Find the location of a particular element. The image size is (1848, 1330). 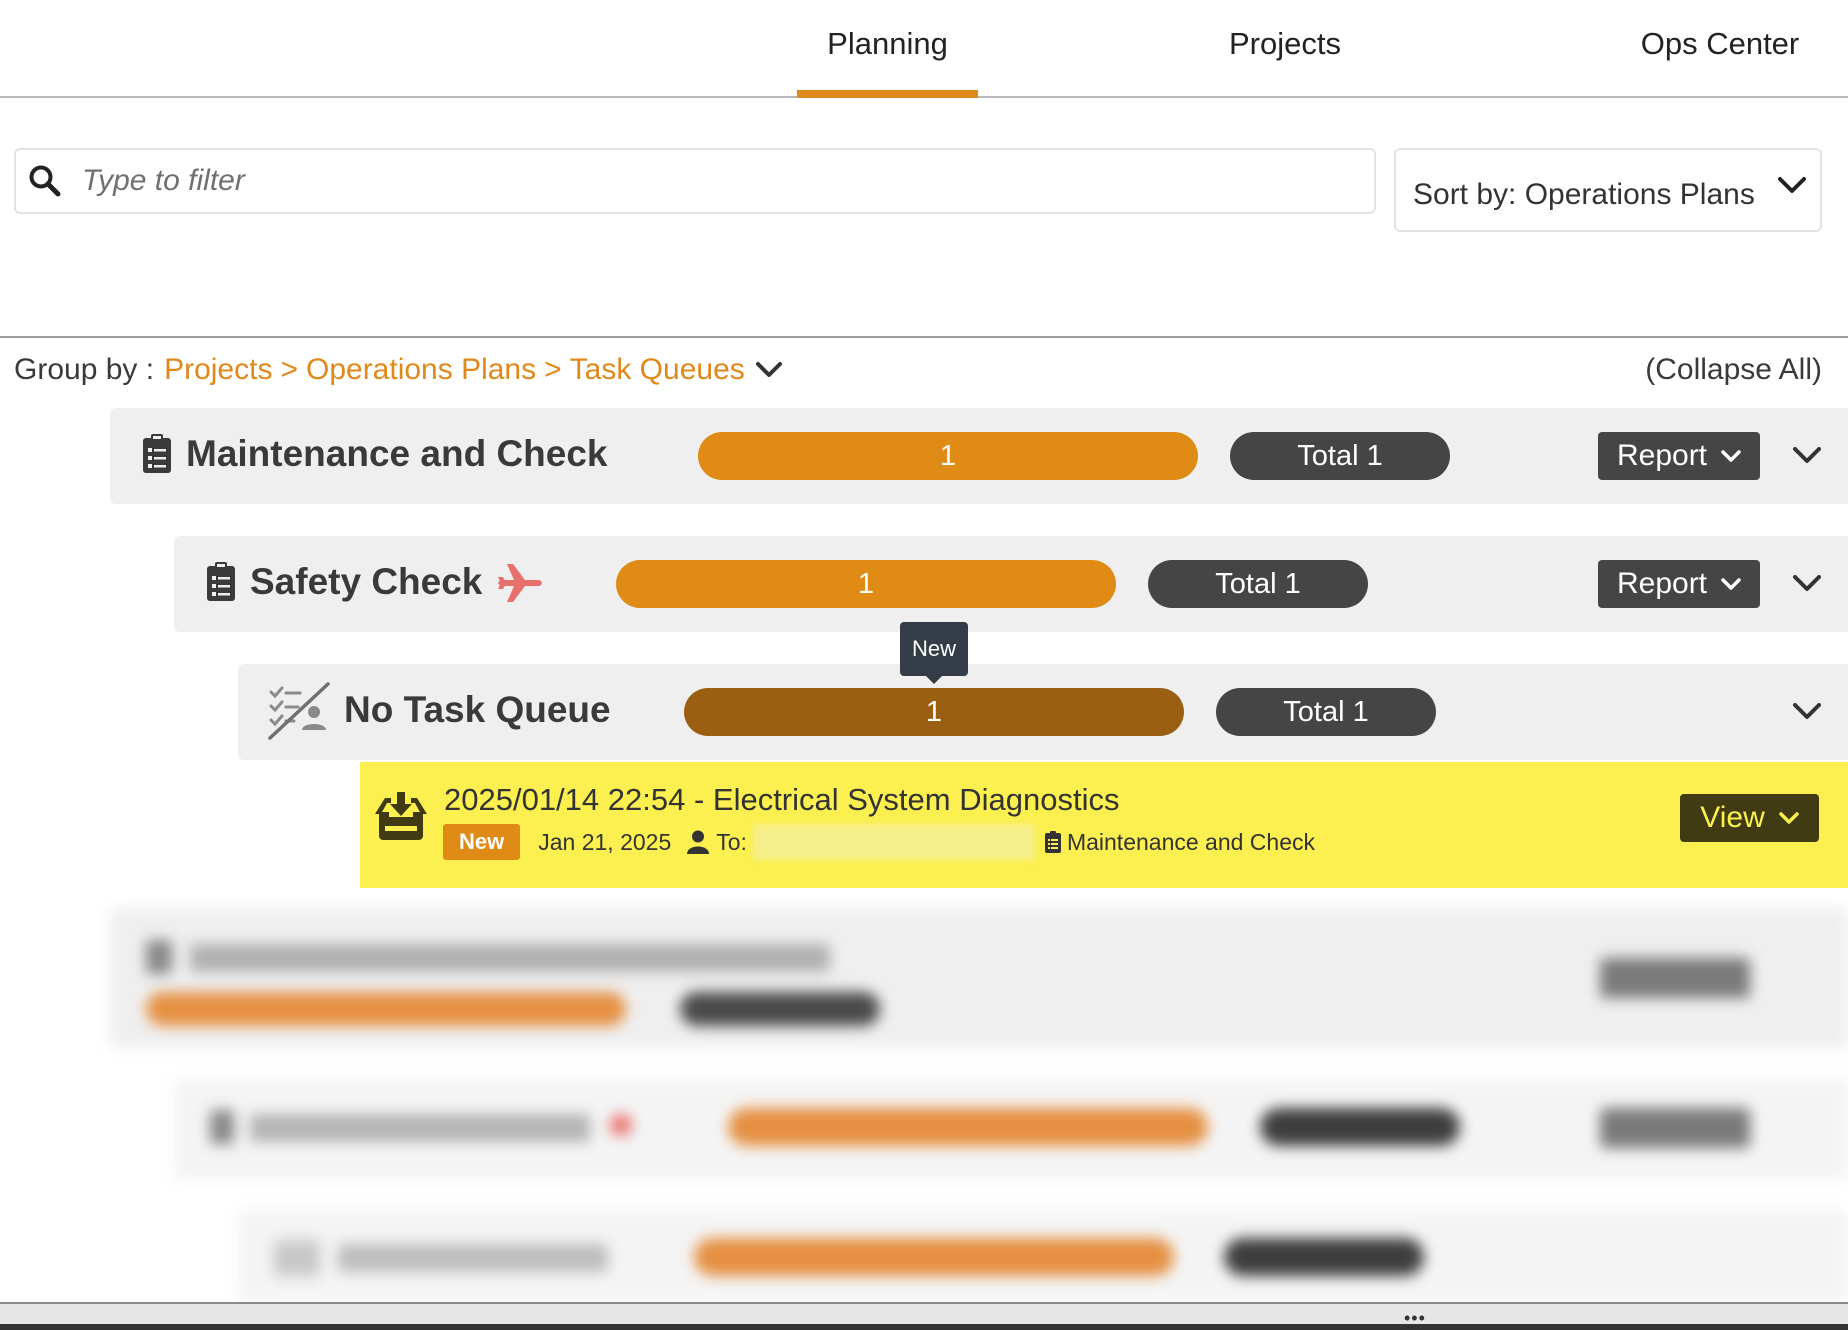

group-title: Maintenance and Check is located at coordinates (397, 453).